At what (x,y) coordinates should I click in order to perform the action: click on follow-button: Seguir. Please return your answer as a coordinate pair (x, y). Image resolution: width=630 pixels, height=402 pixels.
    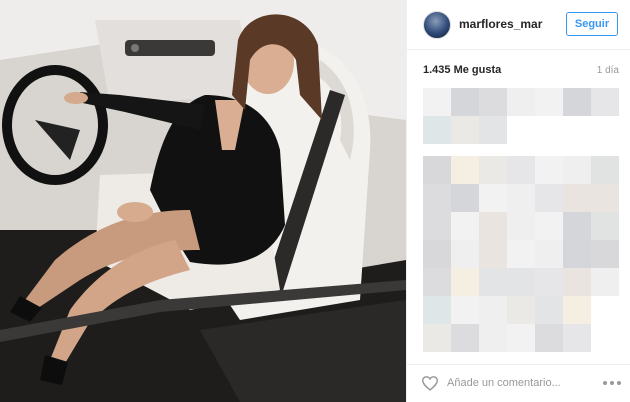
    Looking at the image, I should click on (592, 24).